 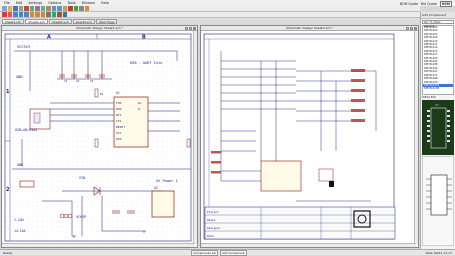 I want to click on connector-usb-mini: USB—AB—MINI, so click(x=26, y=130).